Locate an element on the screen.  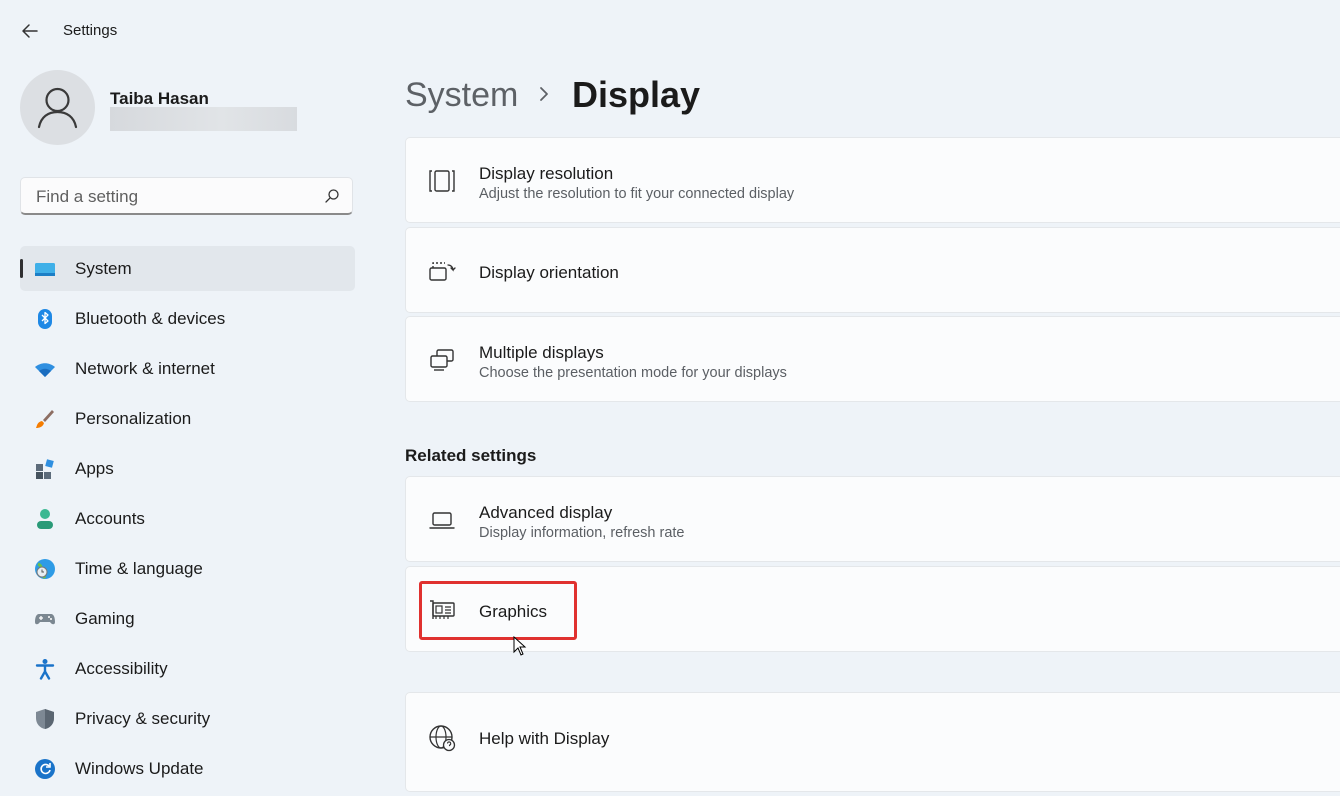
related-settings-heading: Related settings is located at coordinates (471, 455).